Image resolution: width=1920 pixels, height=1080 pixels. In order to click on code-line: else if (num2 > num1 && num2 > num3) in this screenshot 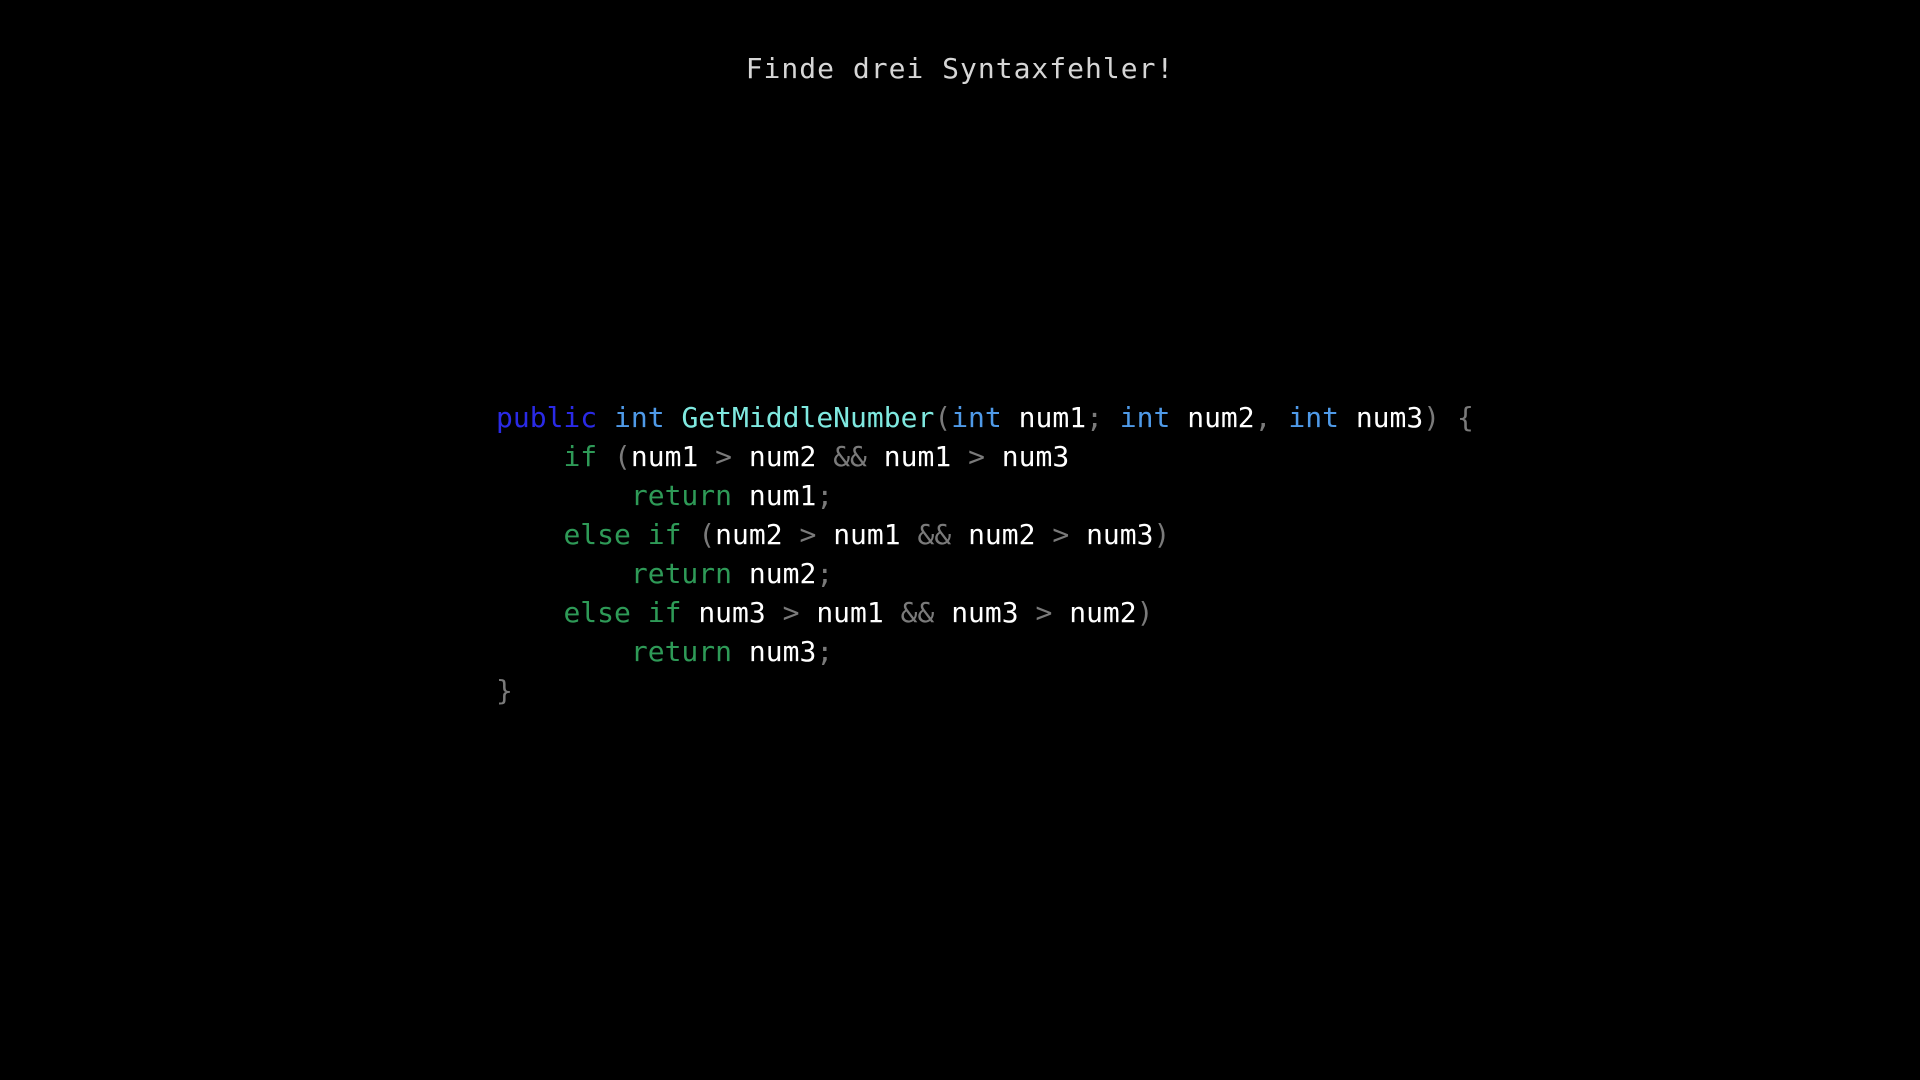, I will do `click(985, 534)`.